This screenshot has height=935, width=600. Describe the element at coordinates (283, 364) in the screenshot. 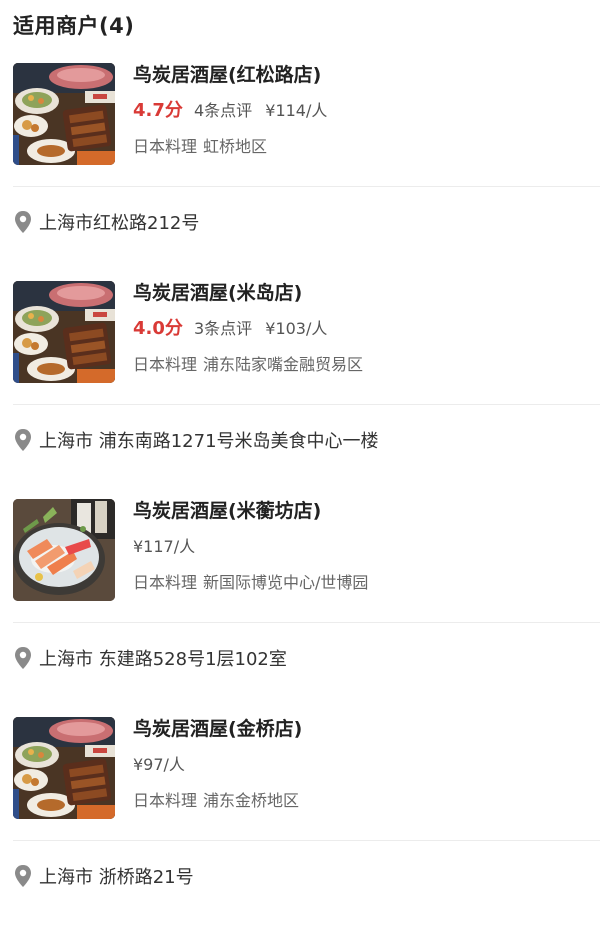

I see `area-tag: 浦东陆家嘴金融贸易区` at that location.